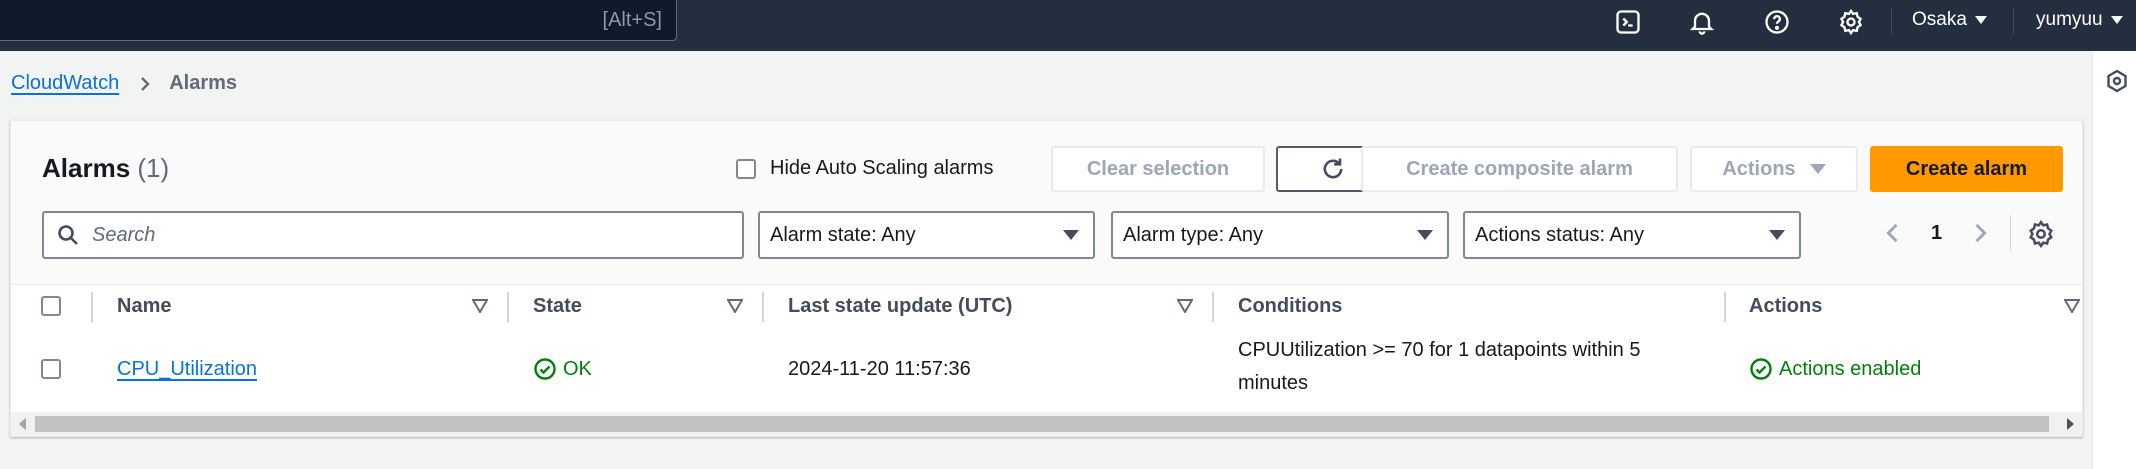  Describe the element at coordinates (153, 168) in the screenshot. I see `alarm-count: (1)` at that location.